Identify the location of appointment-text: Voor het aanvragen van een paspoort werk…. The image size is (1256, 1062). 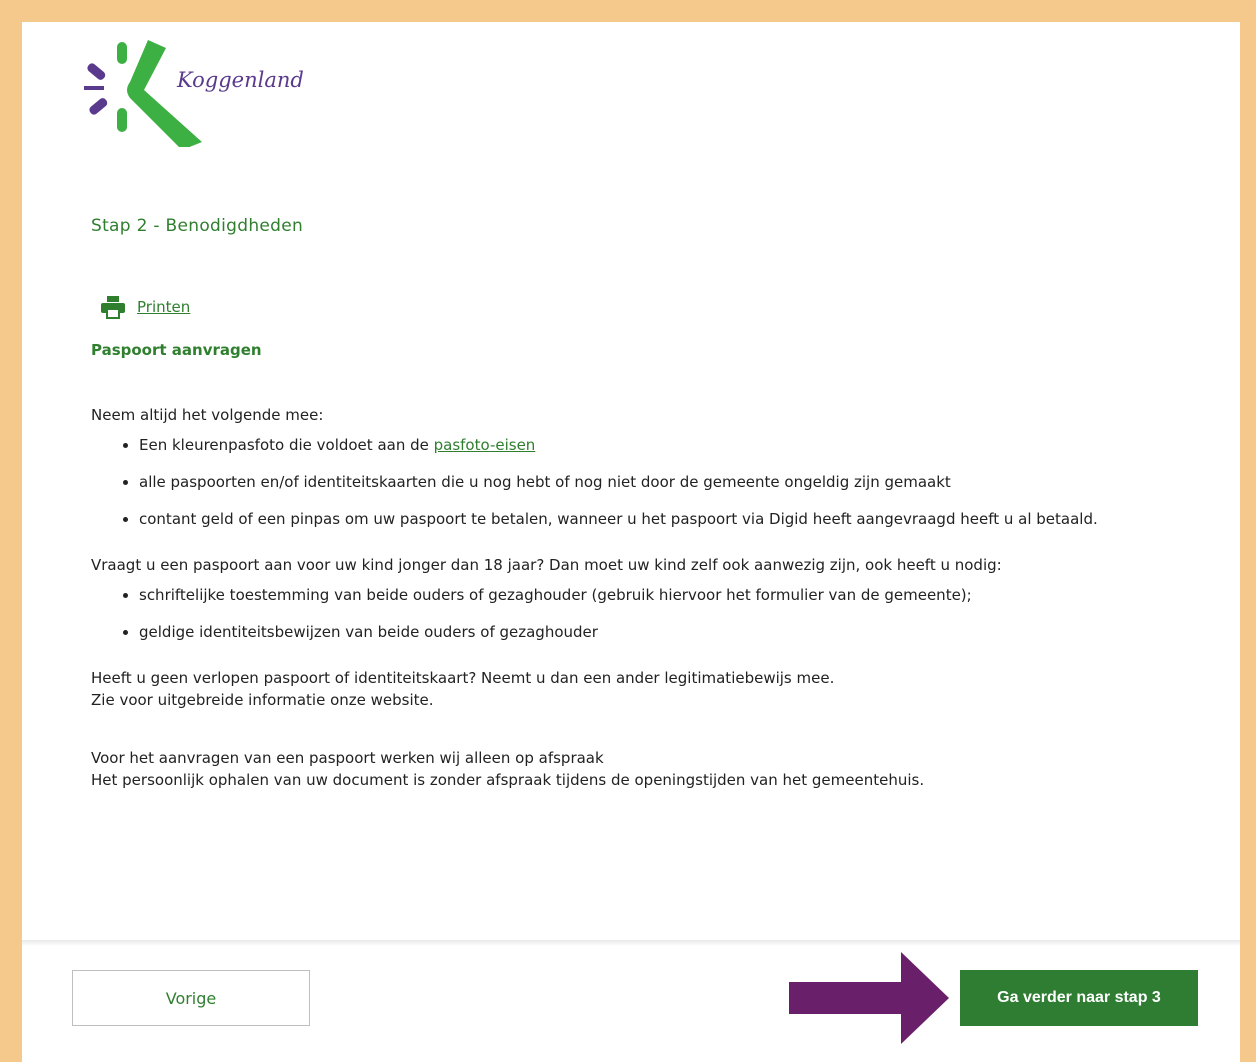
(347, 758).